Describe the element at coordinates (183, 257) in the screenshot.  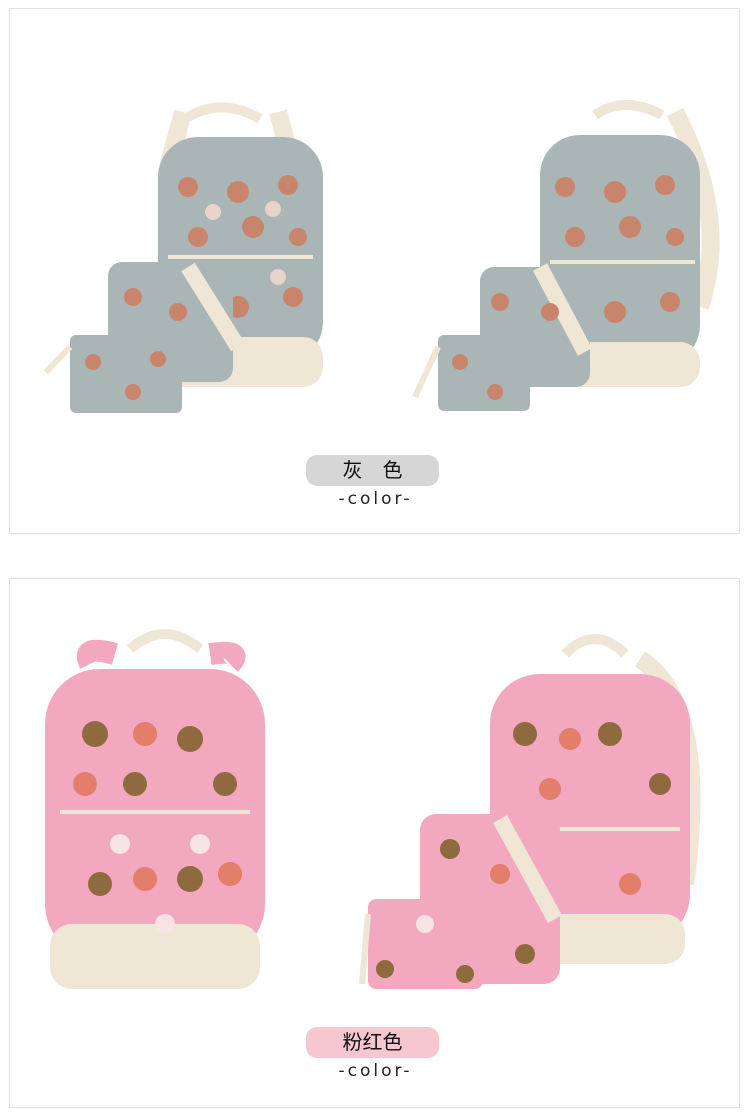
I see `gray-backpack-set-front-photo` at that location.